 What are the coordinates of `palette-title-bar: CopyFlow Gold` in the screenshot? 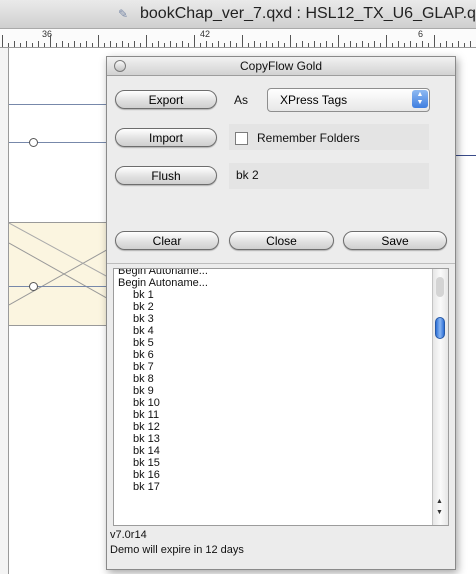 It's located at (281, 66).